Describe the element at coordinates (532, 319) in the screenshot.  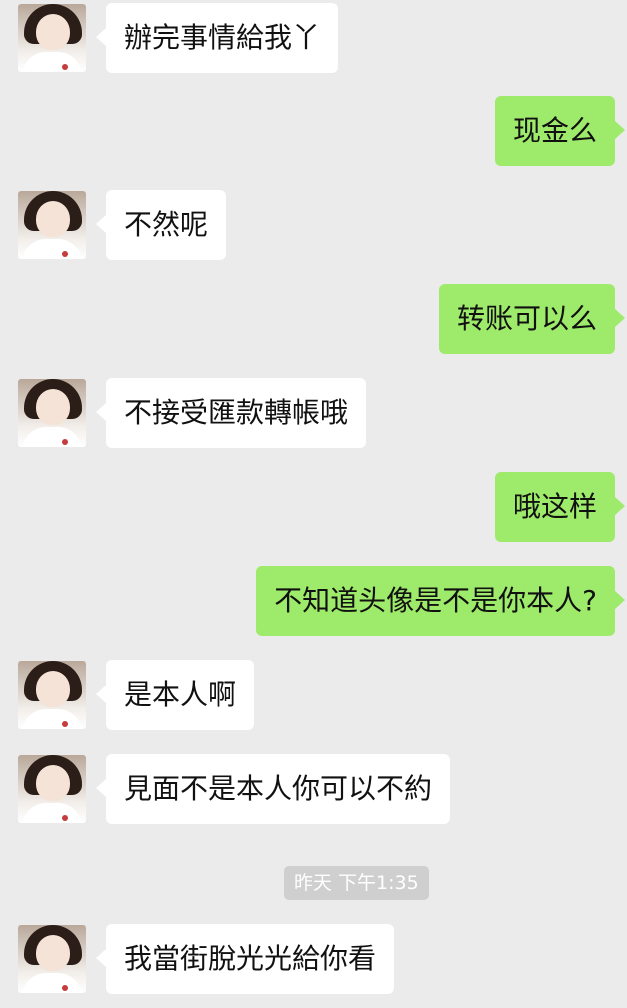
I see `message-bubble: 转账可以么` at that location.